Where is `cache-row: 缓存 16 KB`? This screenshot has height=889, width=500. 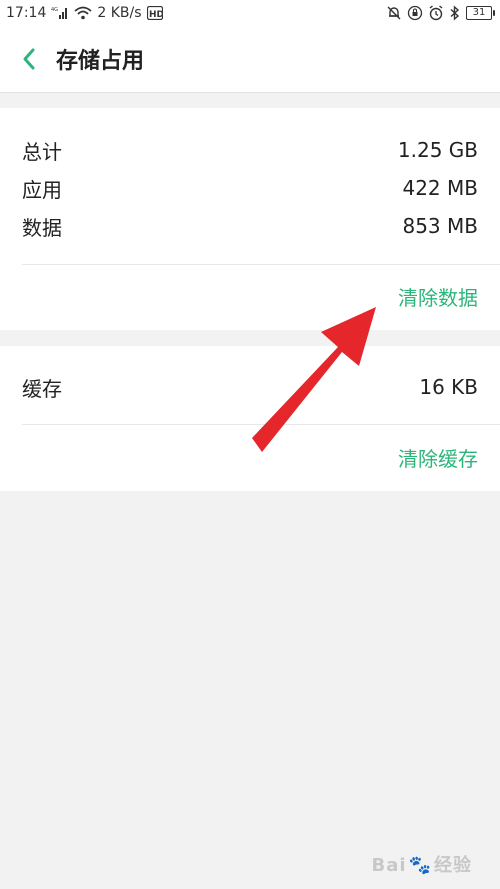 cache-row: 缓存 16 KB is located at coordinates (250, 387).